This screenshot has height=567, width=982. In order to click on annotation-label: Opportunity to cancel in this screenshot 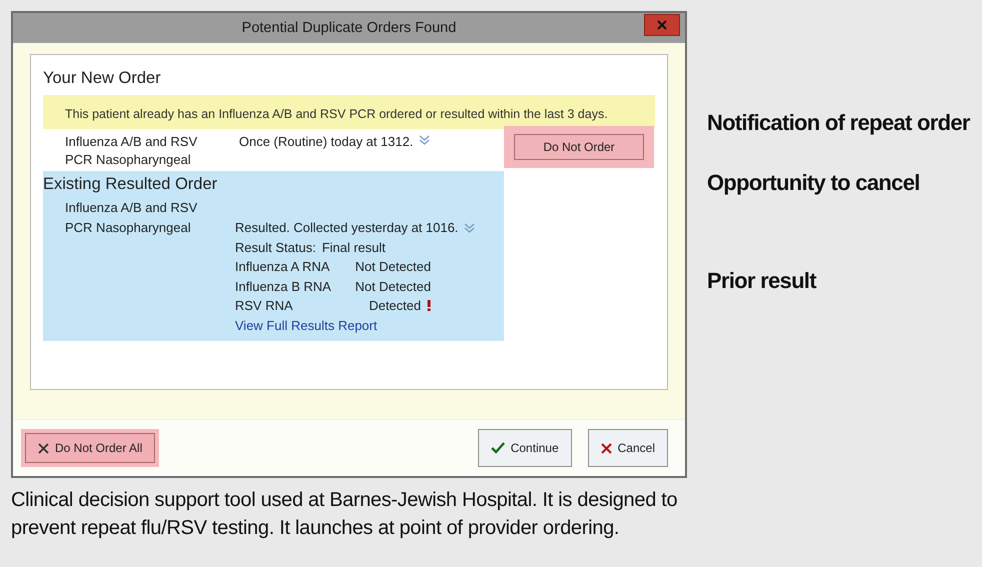, I will do `click(814, 183)`.